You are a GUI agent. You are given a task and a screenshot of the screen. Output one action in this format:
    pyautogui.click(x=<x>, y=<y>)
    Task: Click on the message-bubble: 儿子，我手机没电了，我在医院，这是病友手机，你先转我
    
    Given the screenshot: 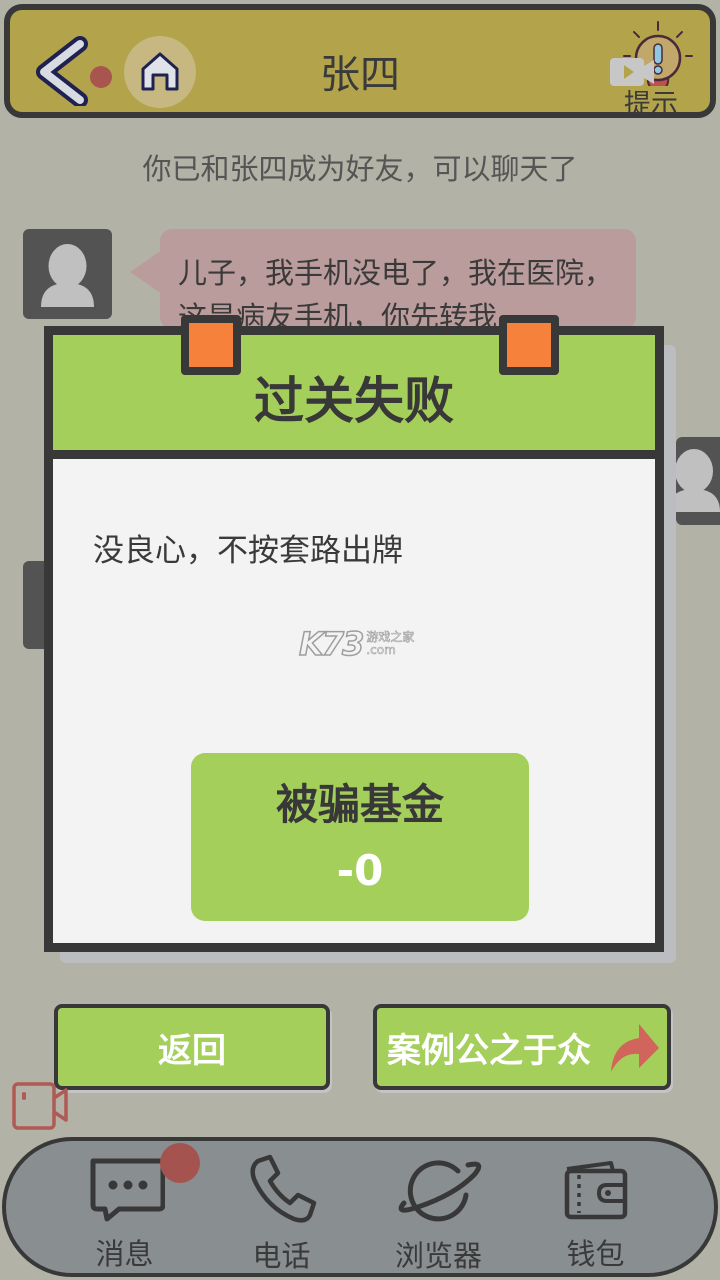 What is the action you would take?
    pyautogui.click(x=398, y=279)
    